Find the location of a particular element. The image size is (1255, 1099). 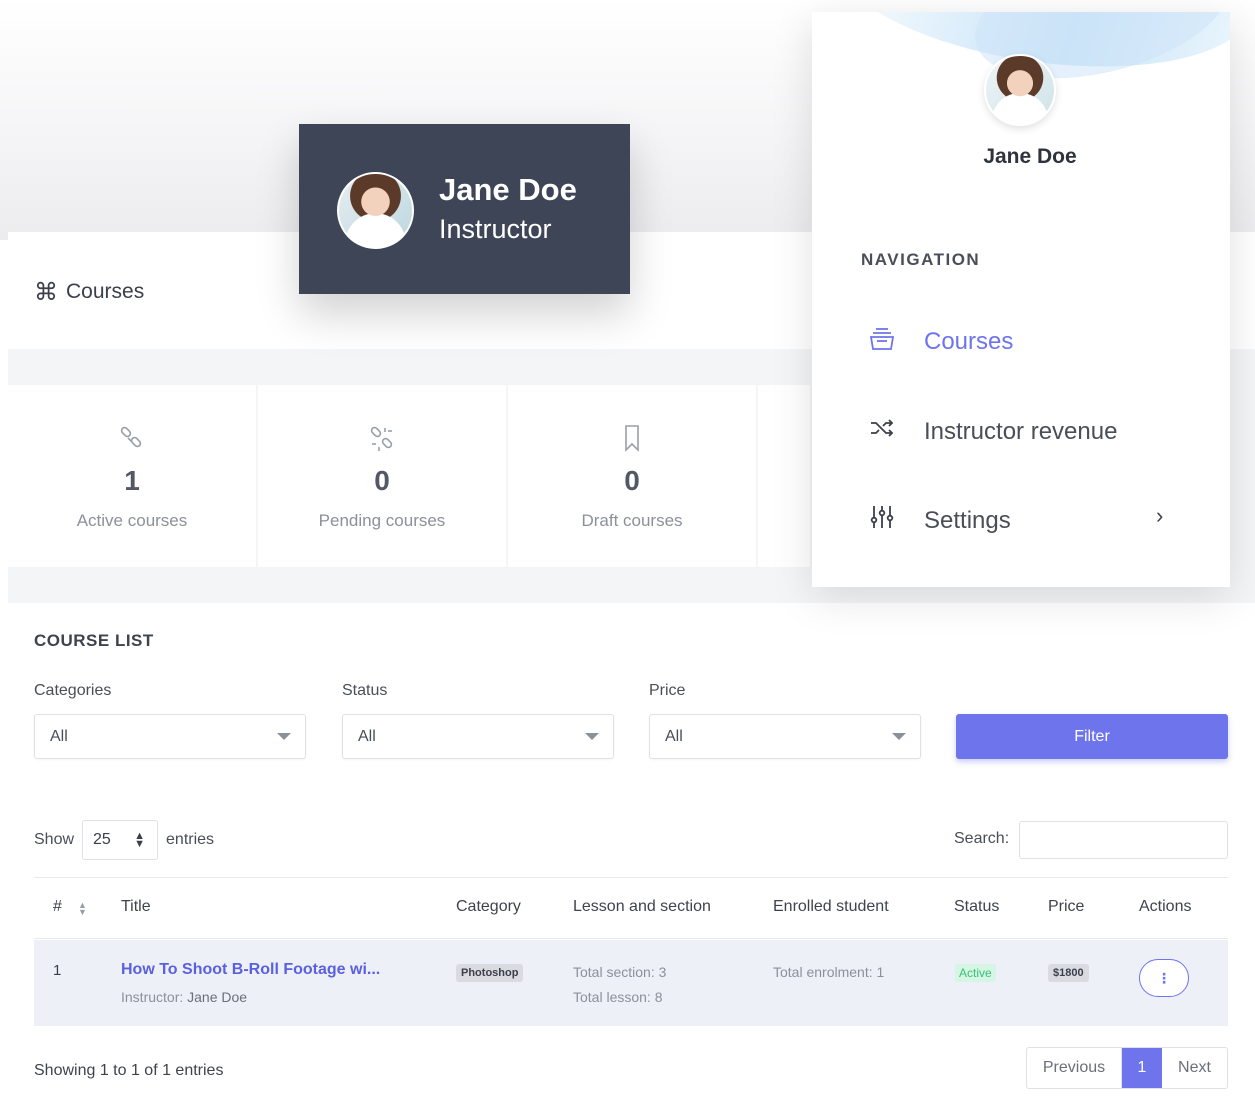

page-title: ⌘ Courses is located at coordinates (89, 292).